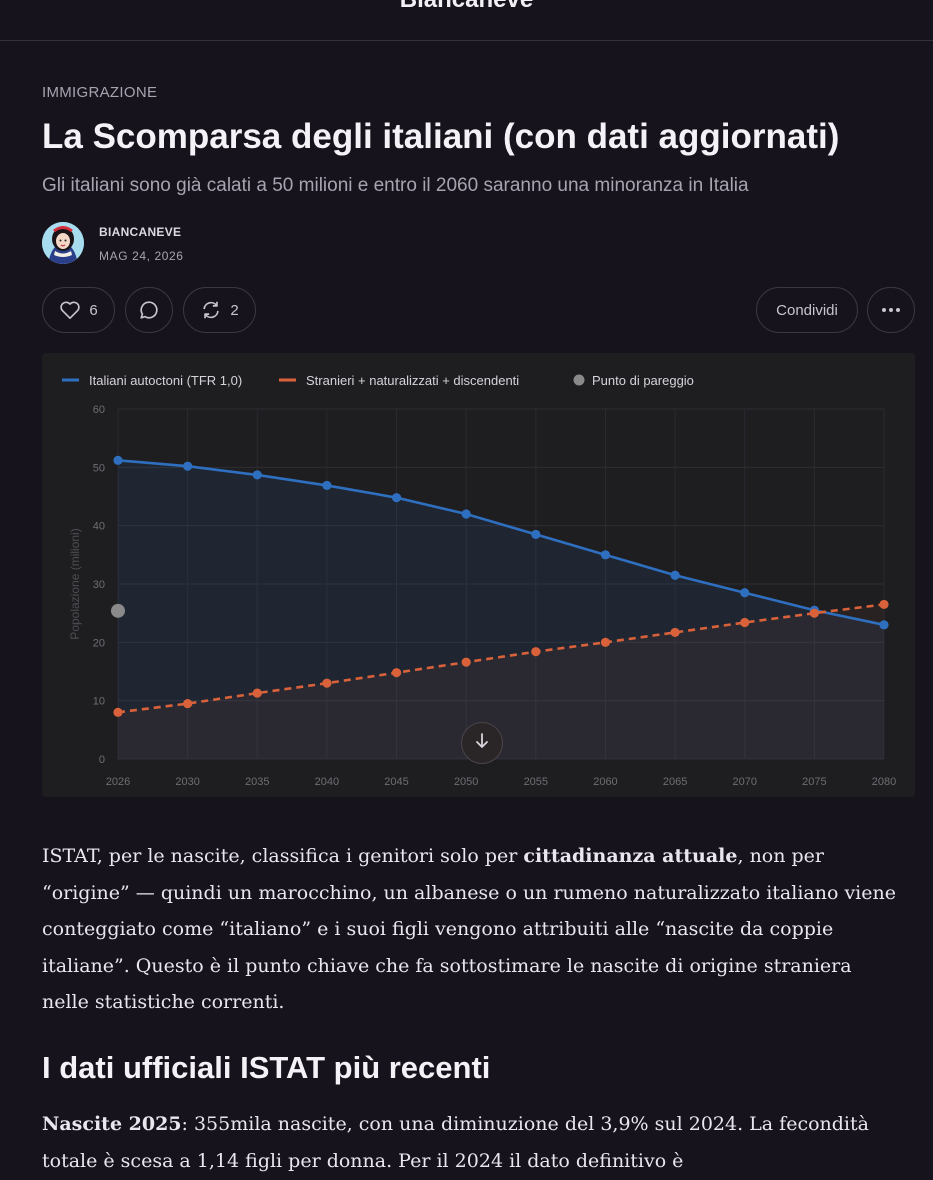  I want to click on site-title: Biancaneve, so click(466, 7).